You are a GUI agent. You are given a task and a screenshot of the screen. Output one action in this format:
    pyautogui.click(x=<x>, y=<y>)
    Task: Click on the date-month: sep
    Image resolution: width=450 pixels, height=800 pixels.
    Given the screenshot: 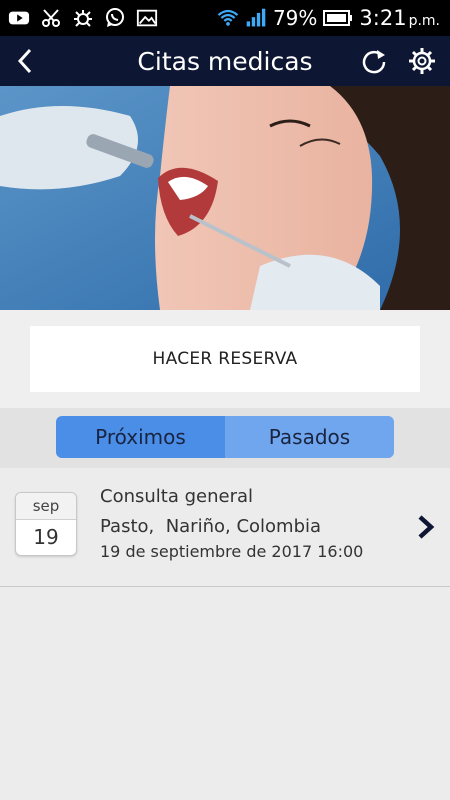 What is the action you would take?
    pyautogui.click(x=46, y=506)
    